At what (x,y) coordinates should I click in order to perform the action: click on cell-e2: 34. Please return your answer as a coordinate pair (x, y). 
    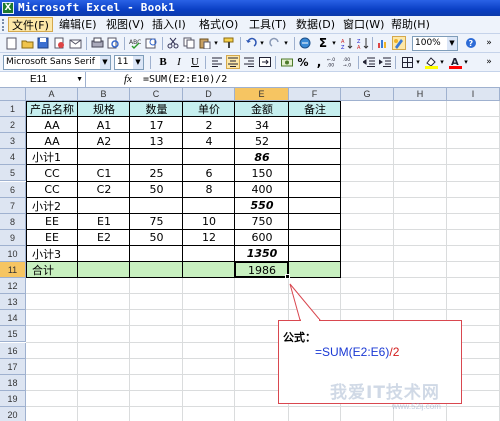
    Looking at the image, I should click on (262, 125).